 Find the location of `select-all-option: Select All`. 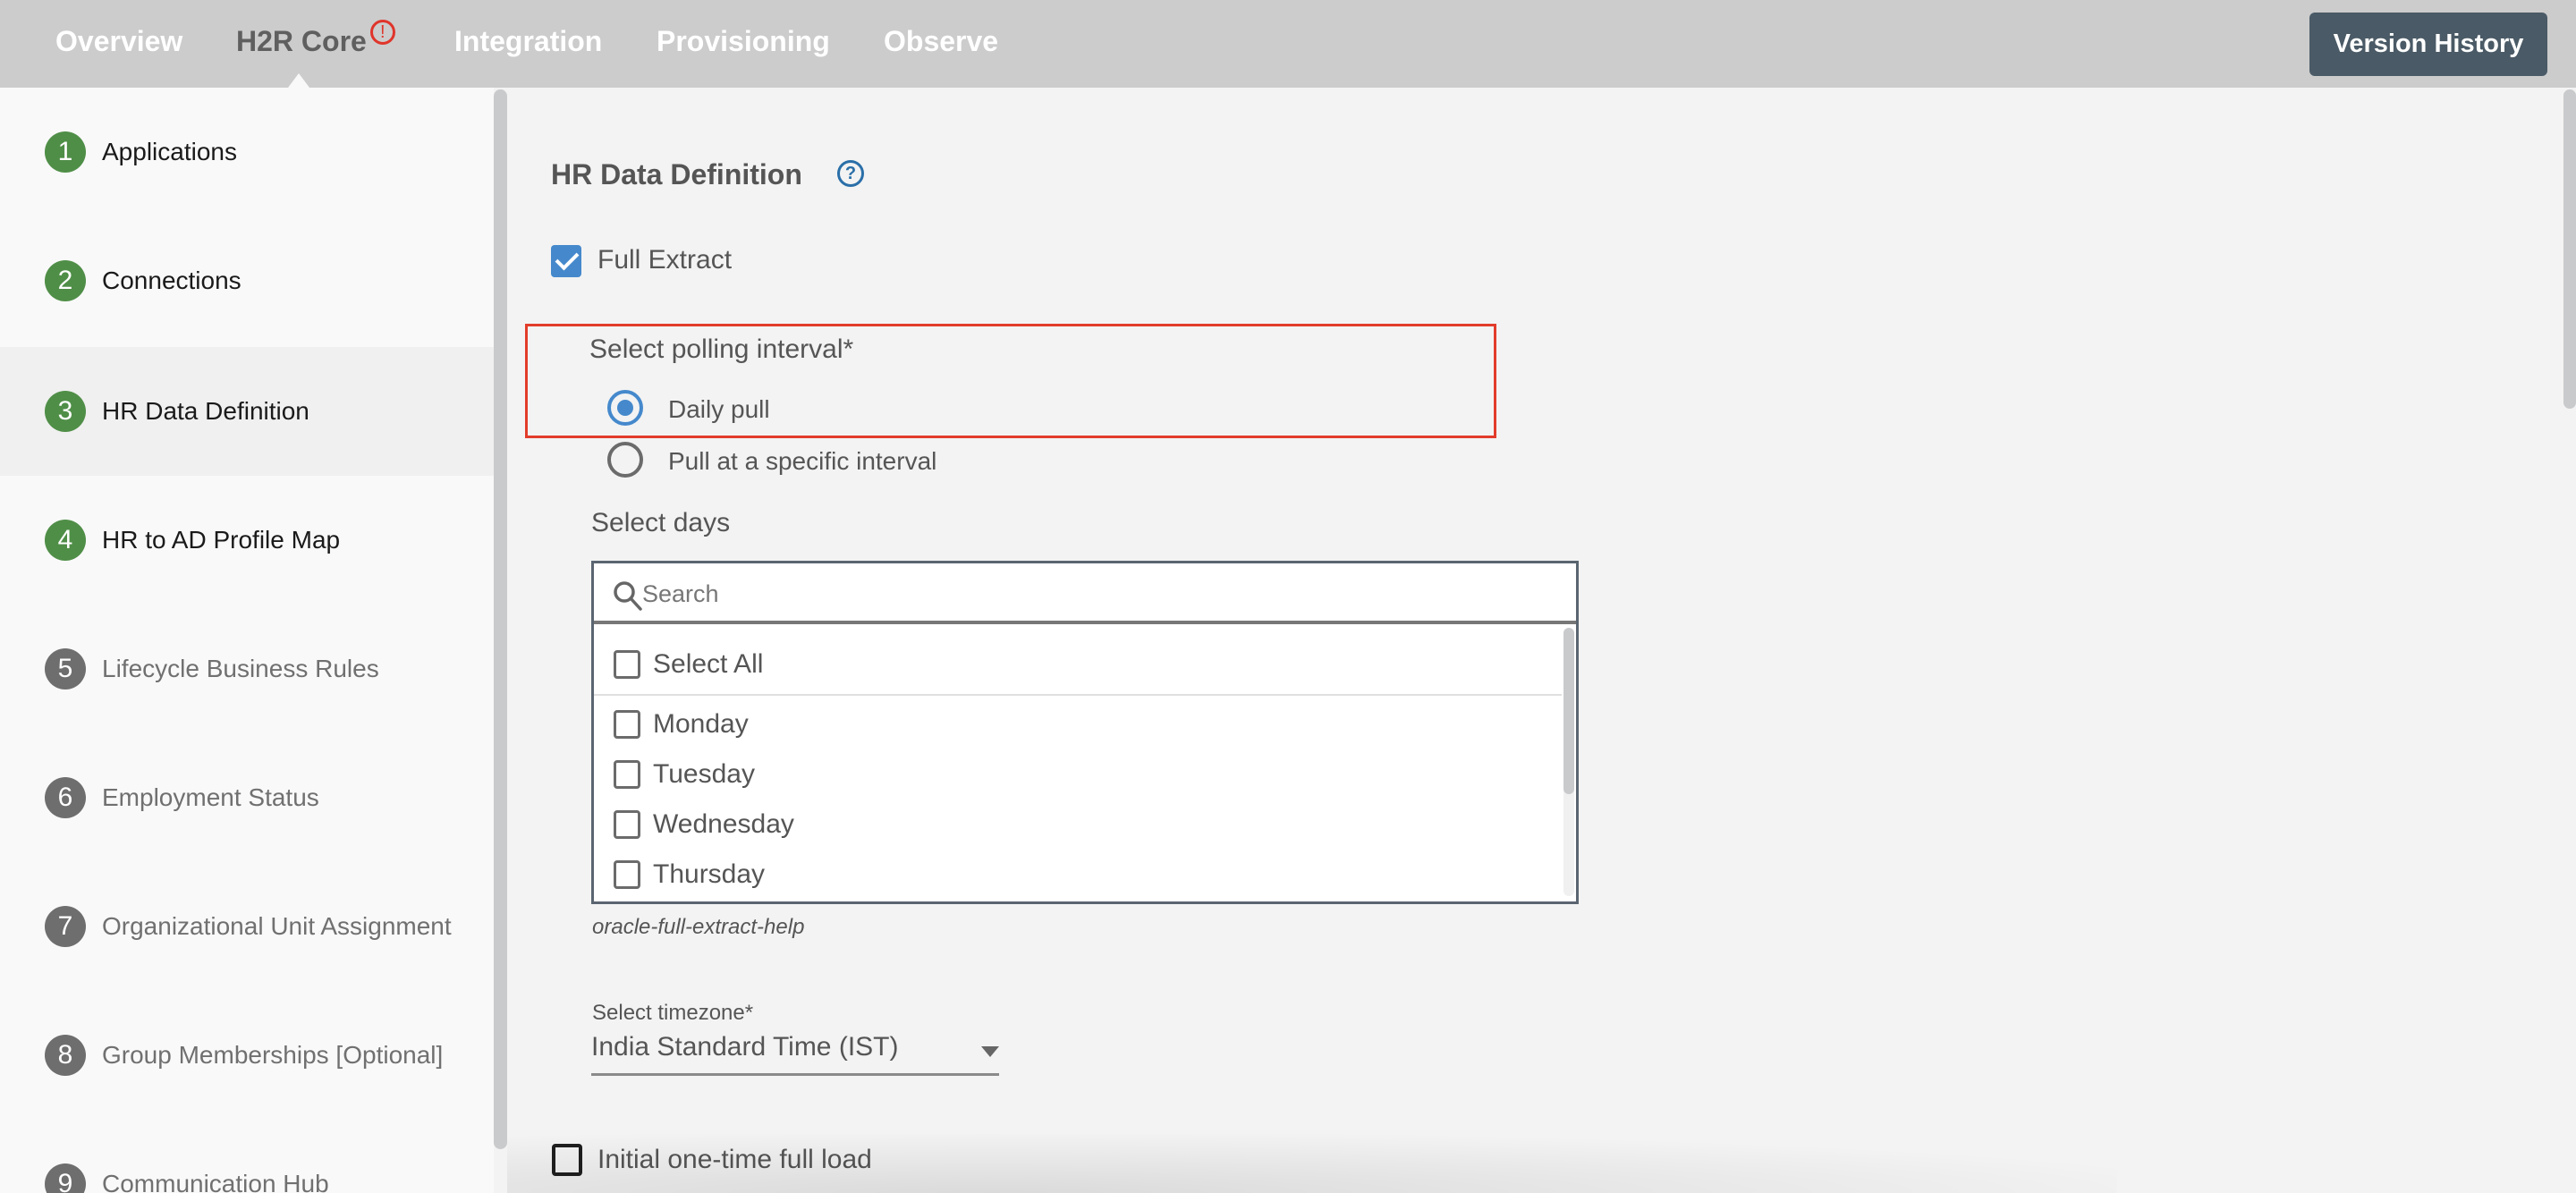

select-all-option: Select All is located at coordinates (1078, 662).